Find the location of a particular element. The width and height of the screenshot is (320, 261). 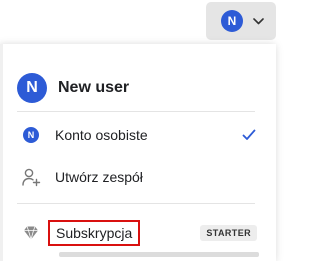

plan-badge: STARTER is located at coordinates (228, 233).